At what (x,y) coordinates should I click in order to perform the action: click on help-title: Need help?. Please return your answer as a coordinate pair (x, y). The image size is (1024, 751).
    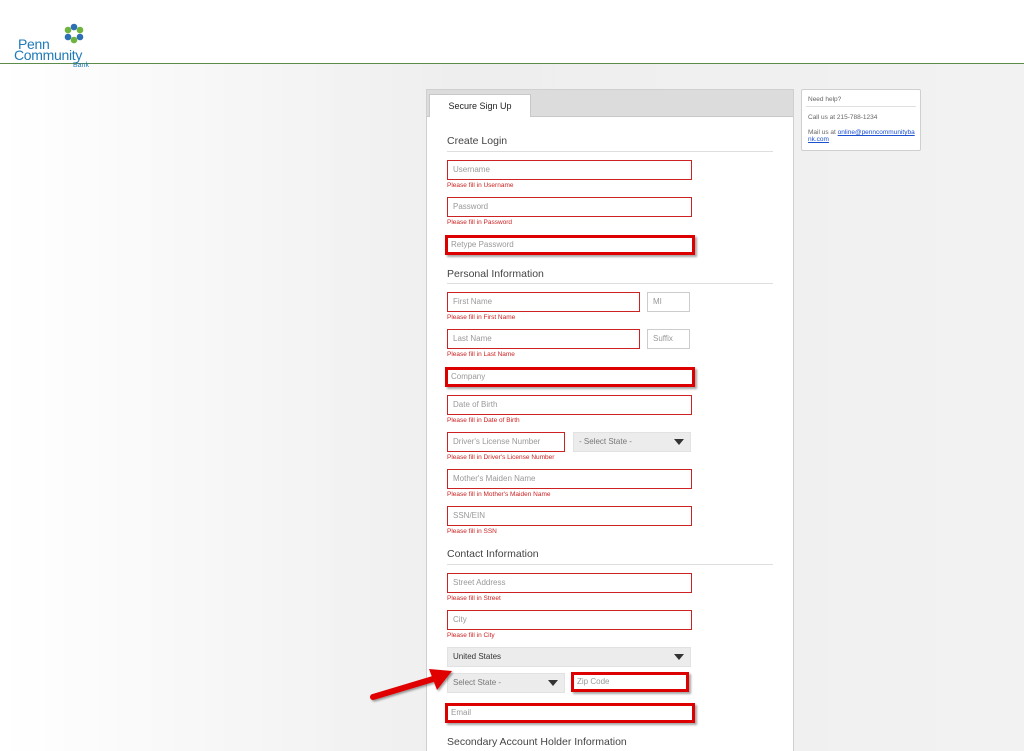
    Looking at the image, I should click on (825, 99).